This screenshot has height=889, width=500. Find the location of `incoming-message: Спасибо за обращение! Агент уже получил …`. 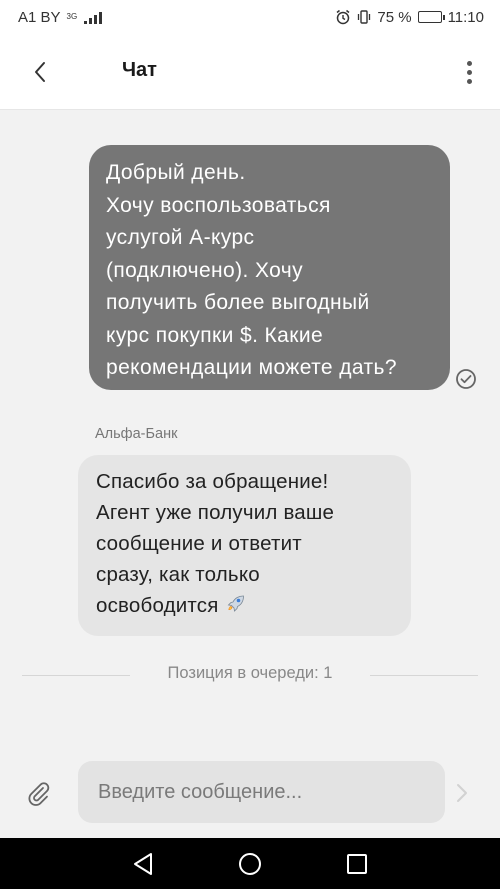

incoming-message: Спасибо за обращение! Агент уже получил … is located at coordinates (244, 545).